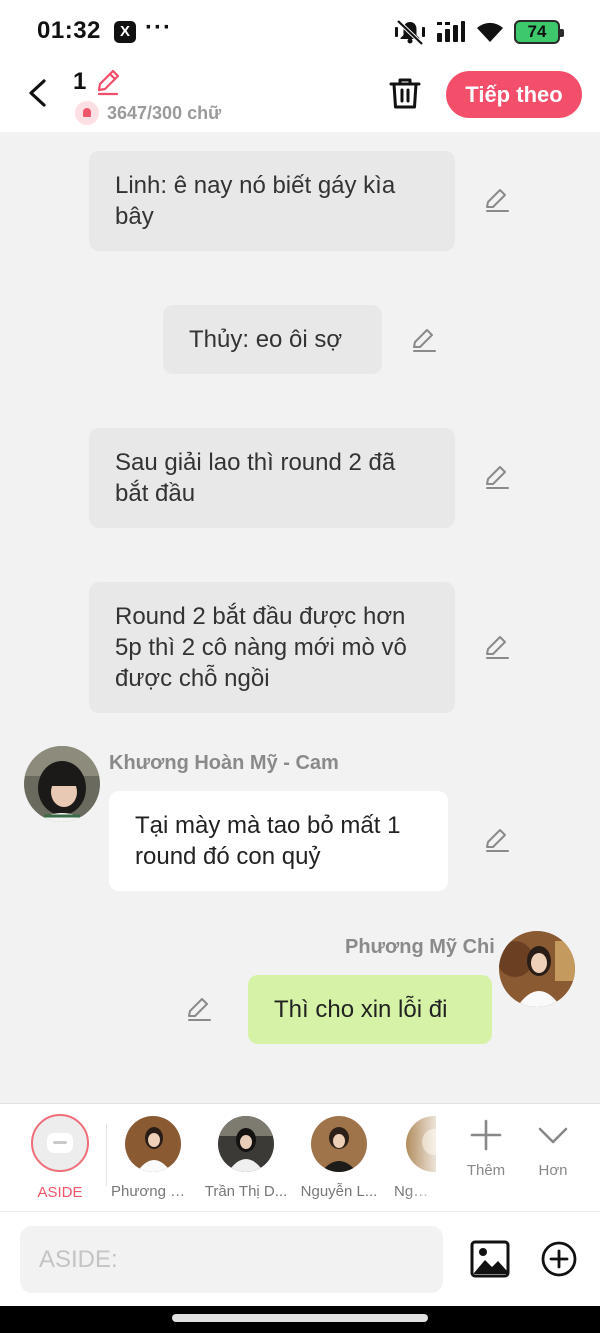  Describe the element at coordinates (224, 763) in the screenshot. I see `sender-name: Khương Hoàn Mỹ - Cam` at that location.